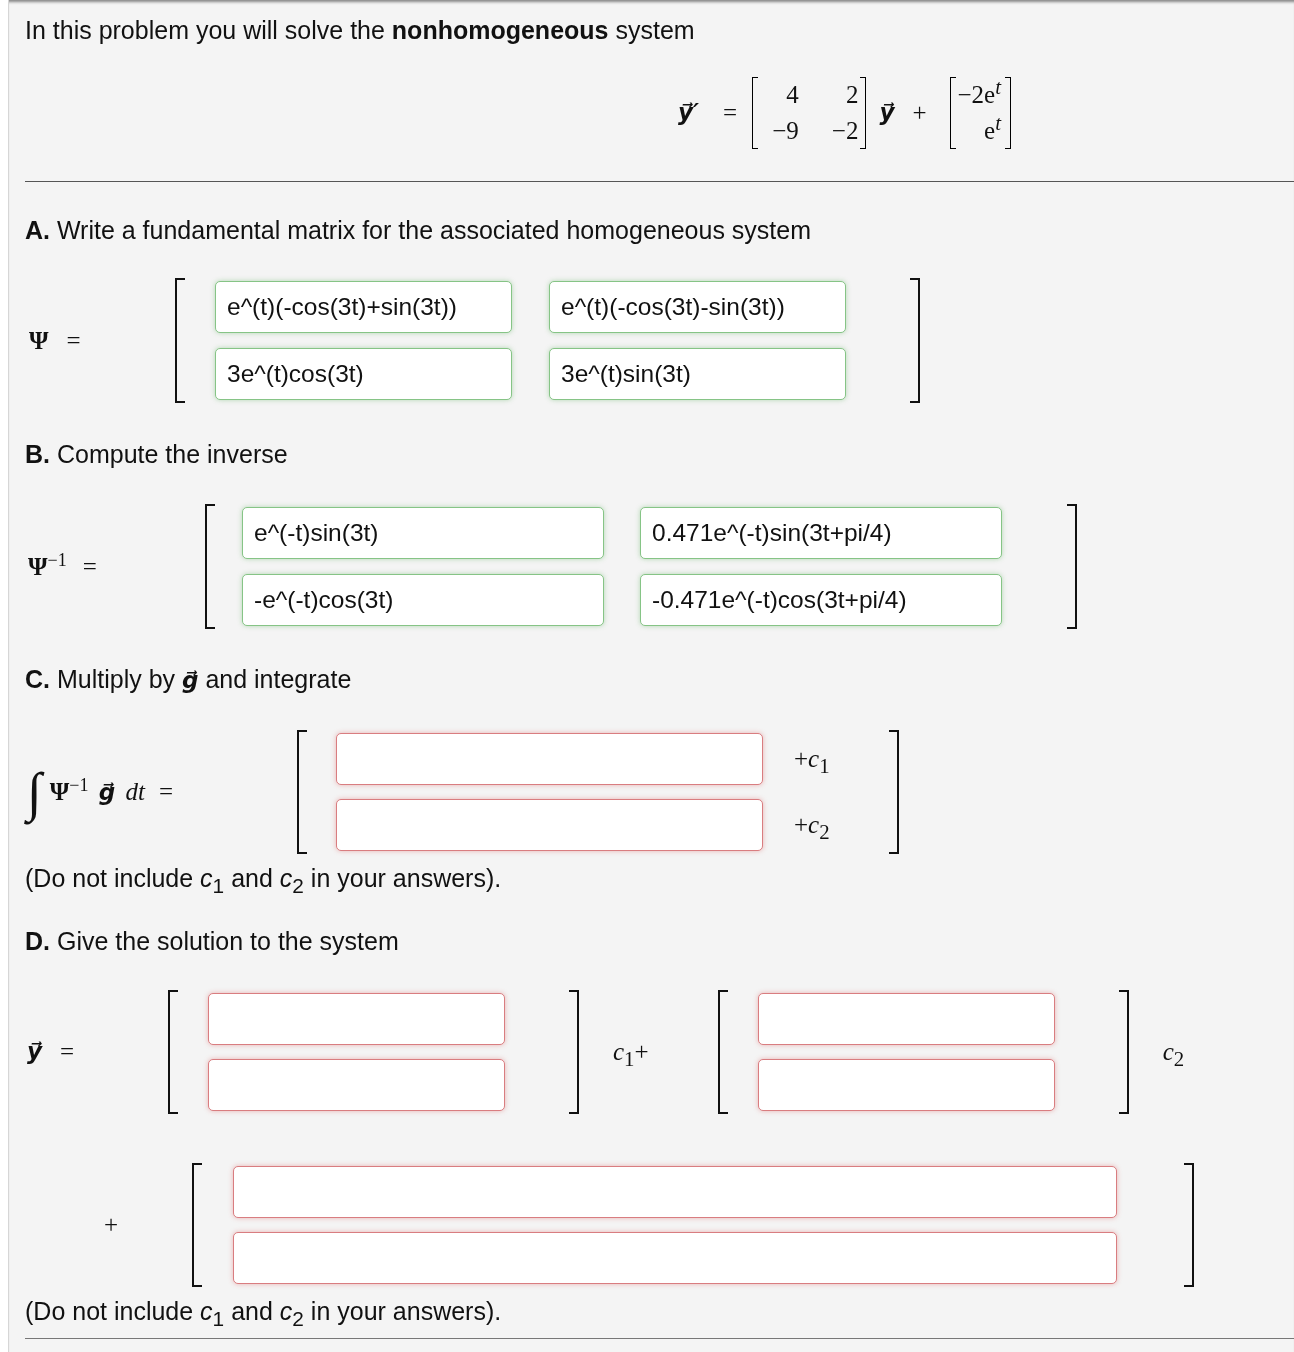 The image size is (1294, 1352). Describe the element at coordinates (35, 792) in the screenshot. I see `integral-sign: ∫` at that location.